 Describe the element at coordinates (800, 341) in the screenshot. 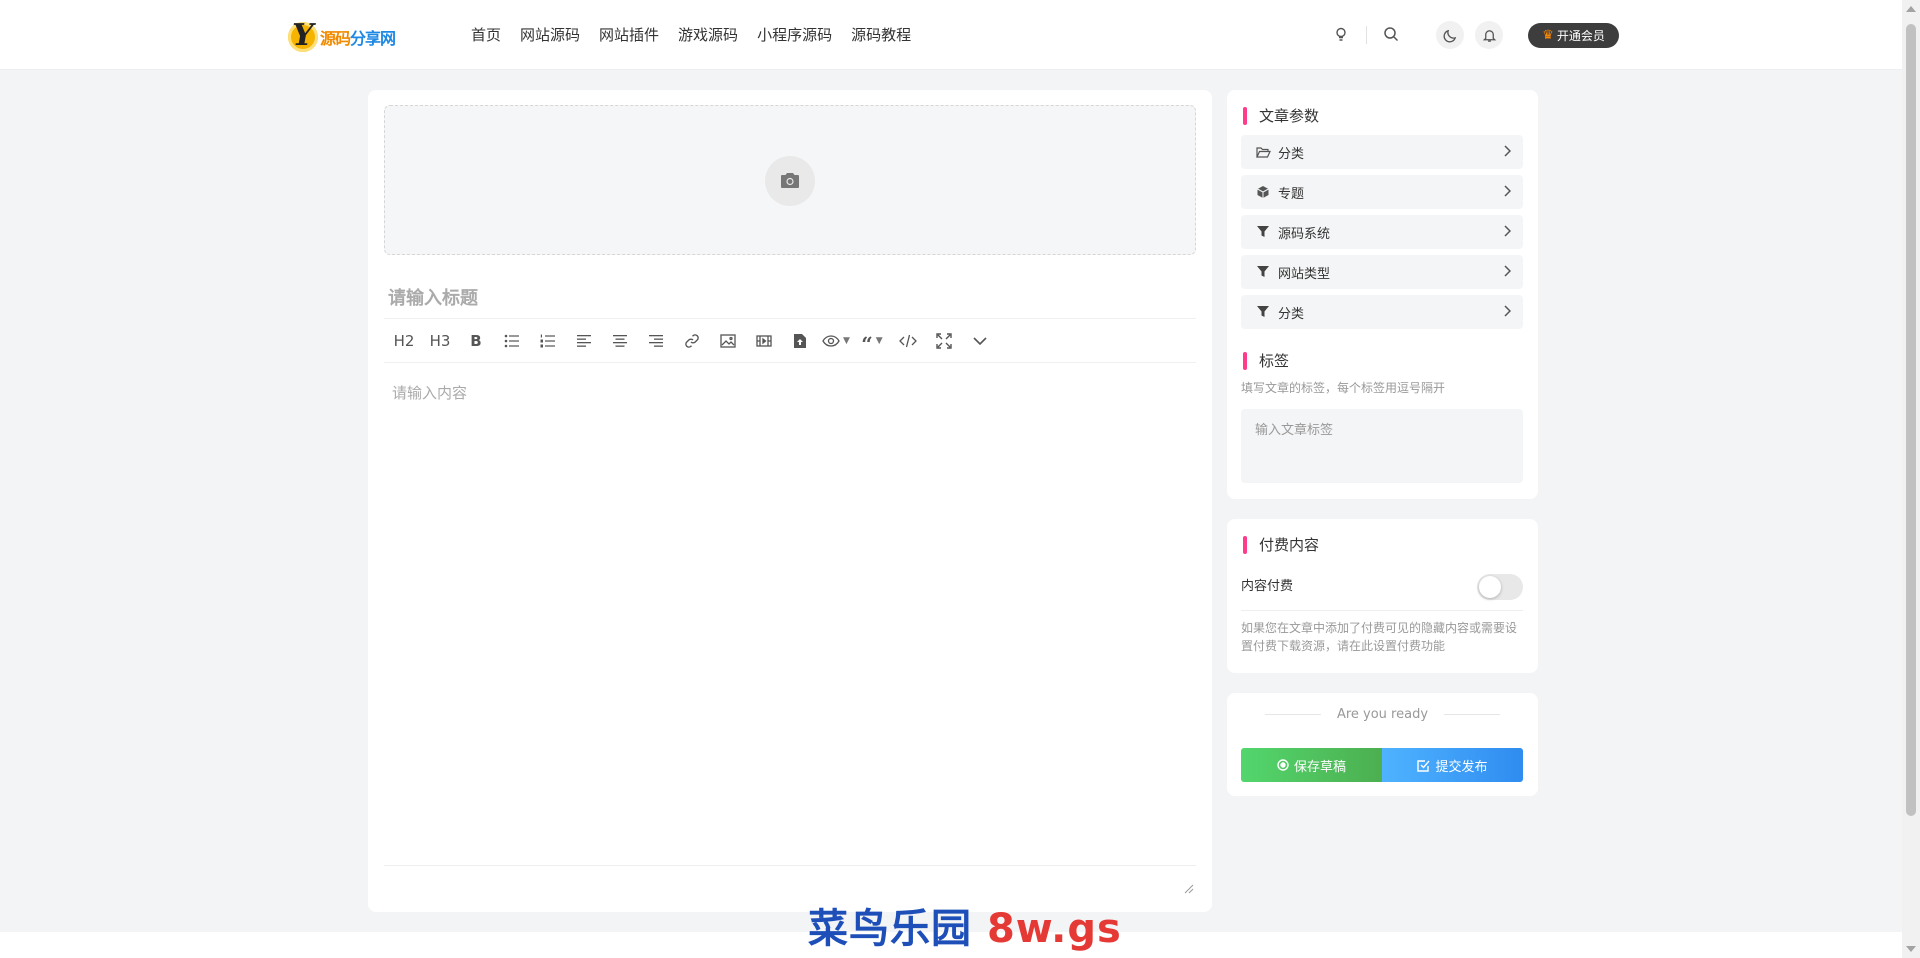

I see `file-upload-icon` at that location.